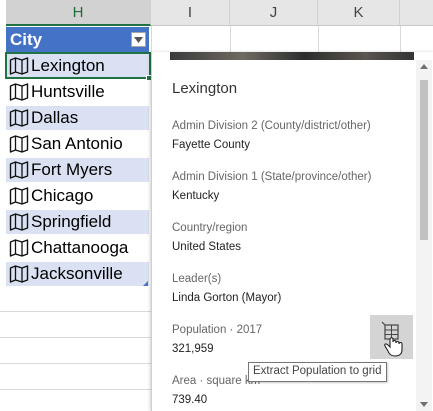 This screenshot has height=411, width=433. I want to click on city-name: Jacksonville, so click(77, 273).